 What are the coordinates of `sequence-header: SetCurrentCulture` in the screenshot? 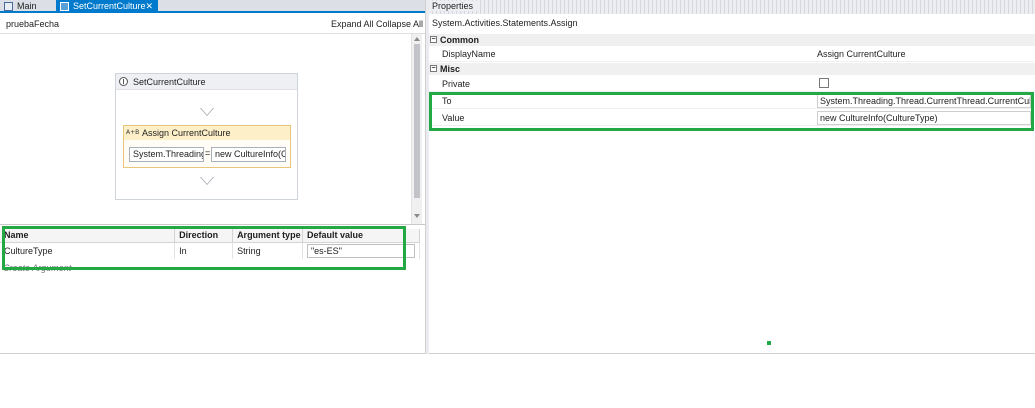 It's located at (206, 82).